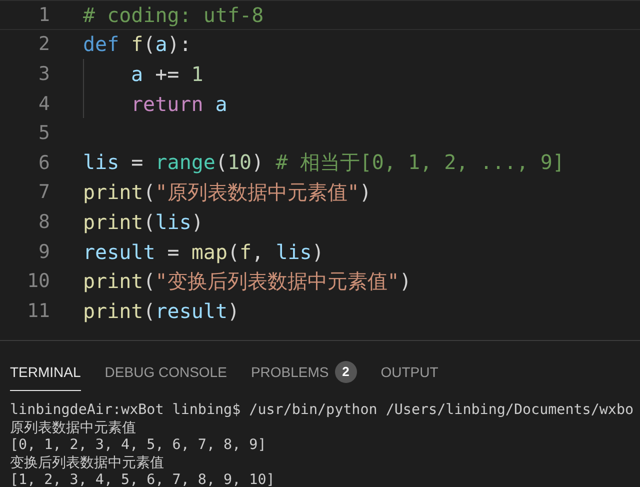  Describe the element at coordinates (322, 410) in the screenshot. I see `terminal-line: linbingdeAir:wxBot linbing$ /usr/bin/python /Users/linbing/Documents/wxbo` at that location.